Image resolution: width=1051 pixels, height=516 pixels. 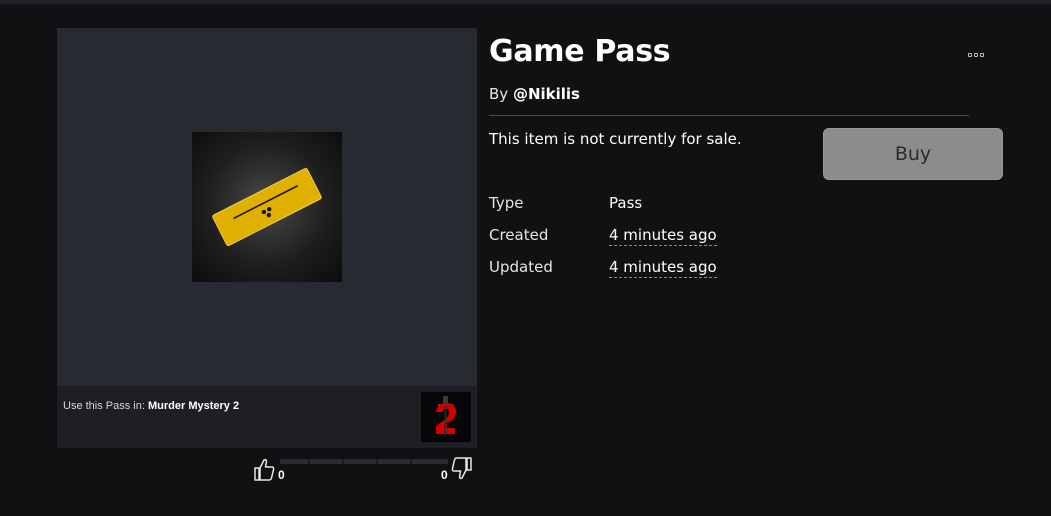 I want to click on divider, so click(x=729, y=115).